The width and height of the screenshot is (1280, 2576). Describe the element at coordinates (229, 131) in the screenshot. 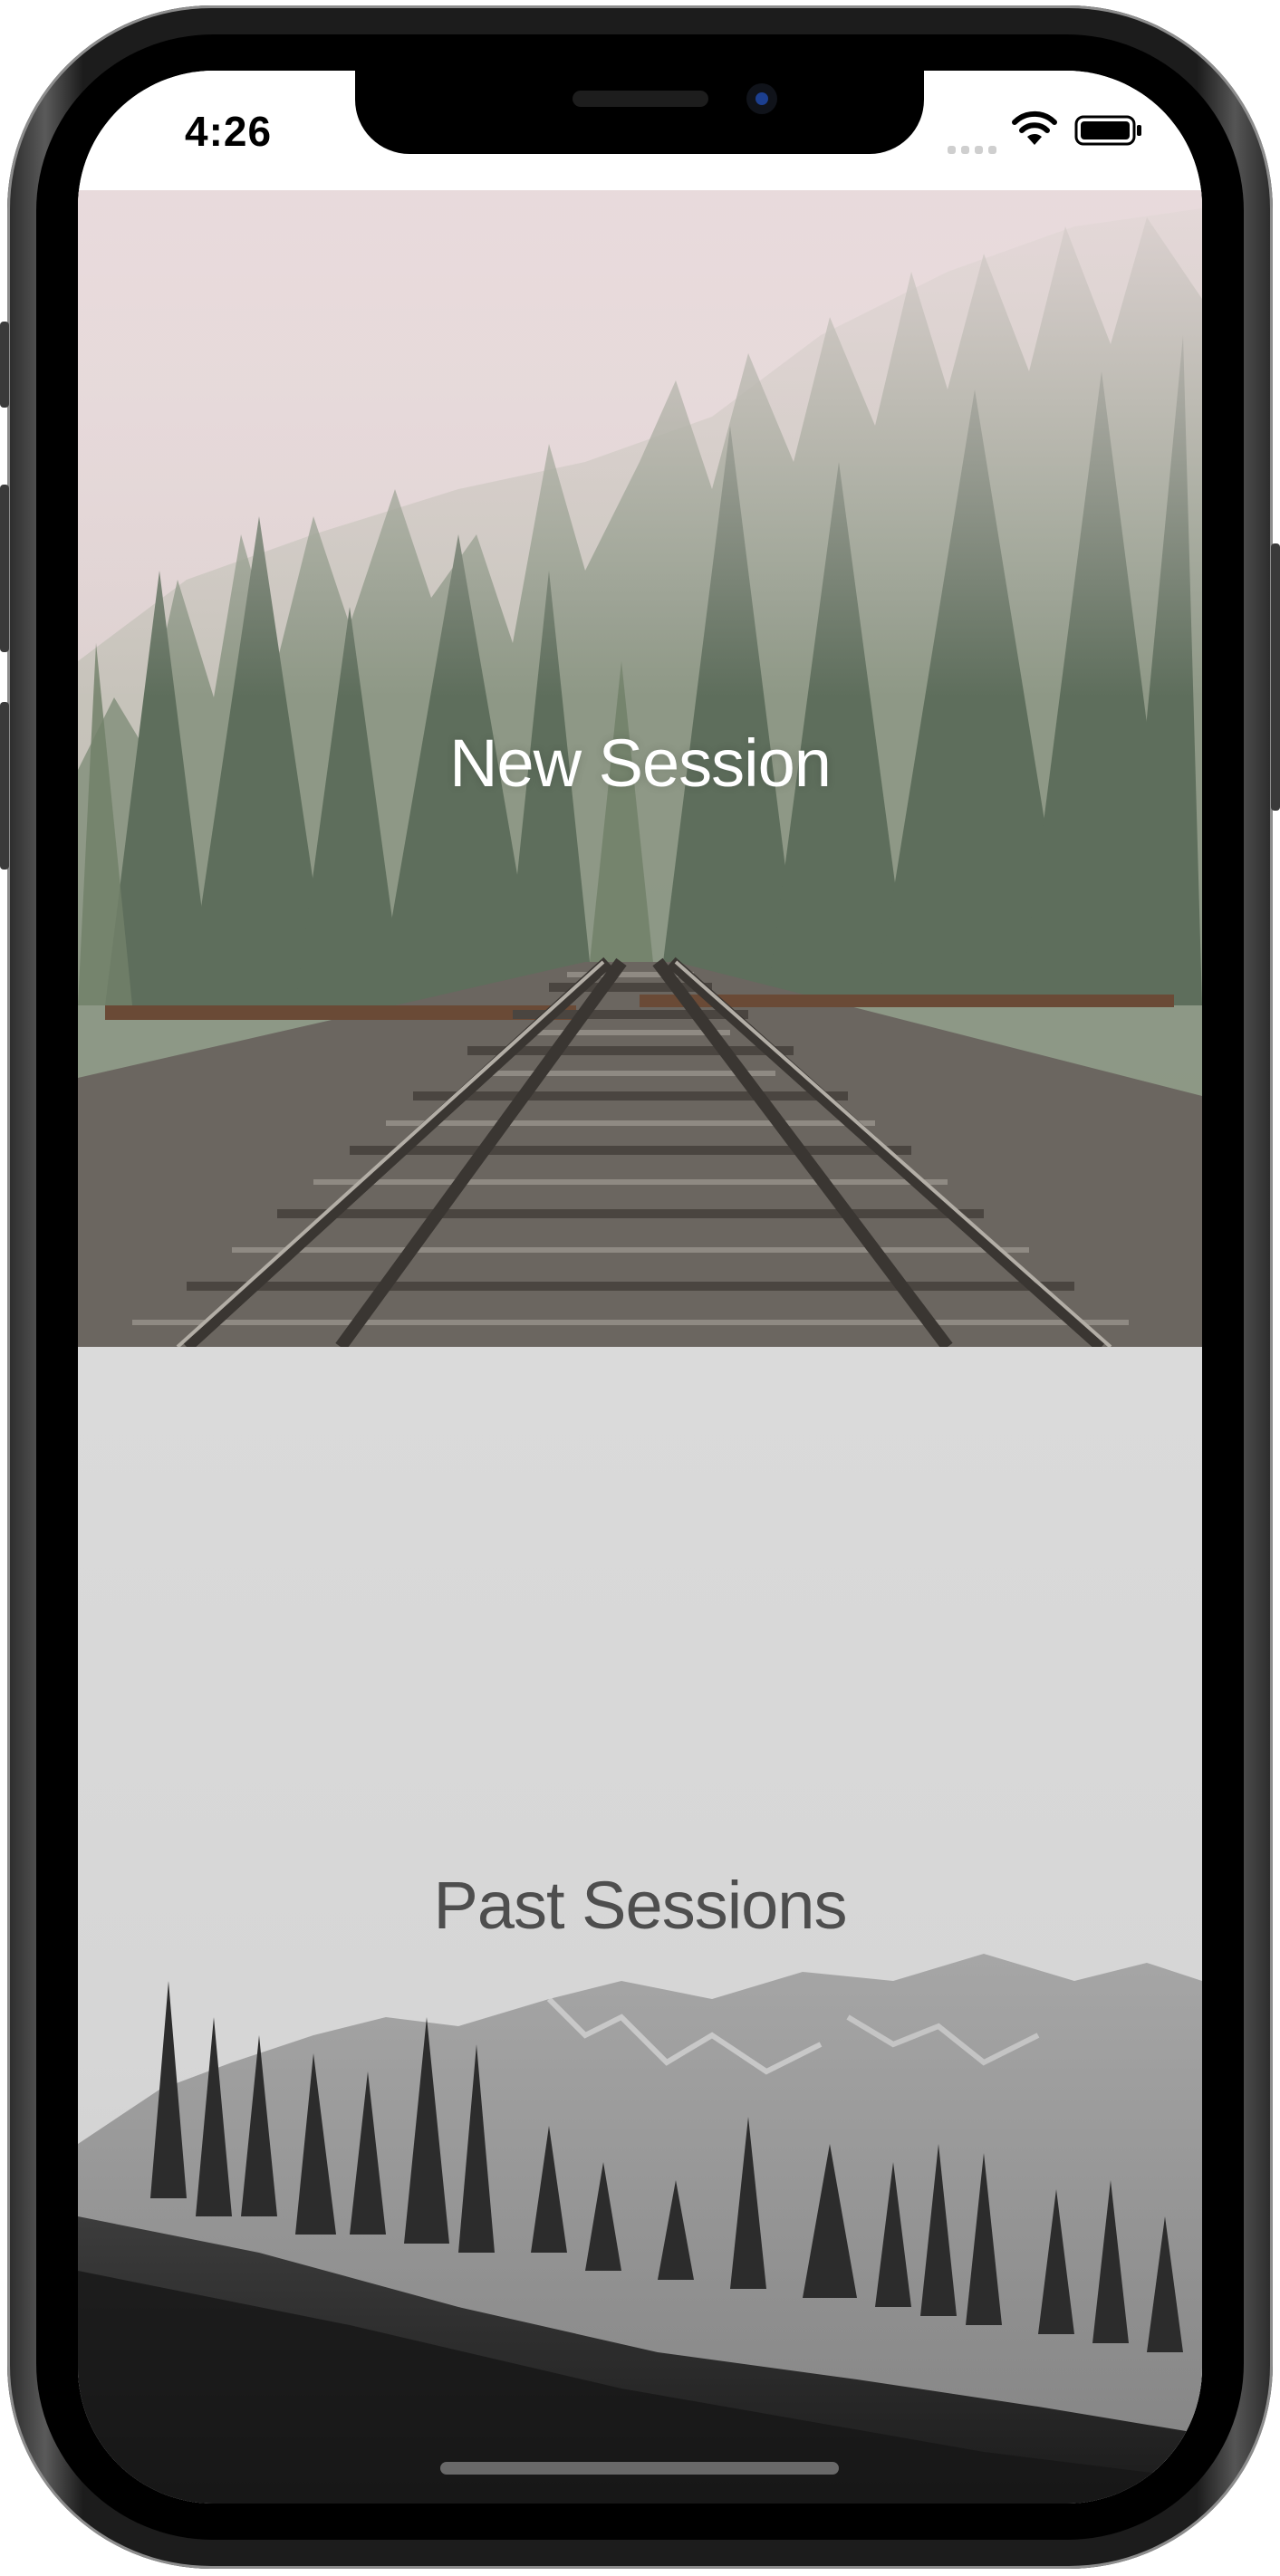

I see `status-time: 4:26` at that location.